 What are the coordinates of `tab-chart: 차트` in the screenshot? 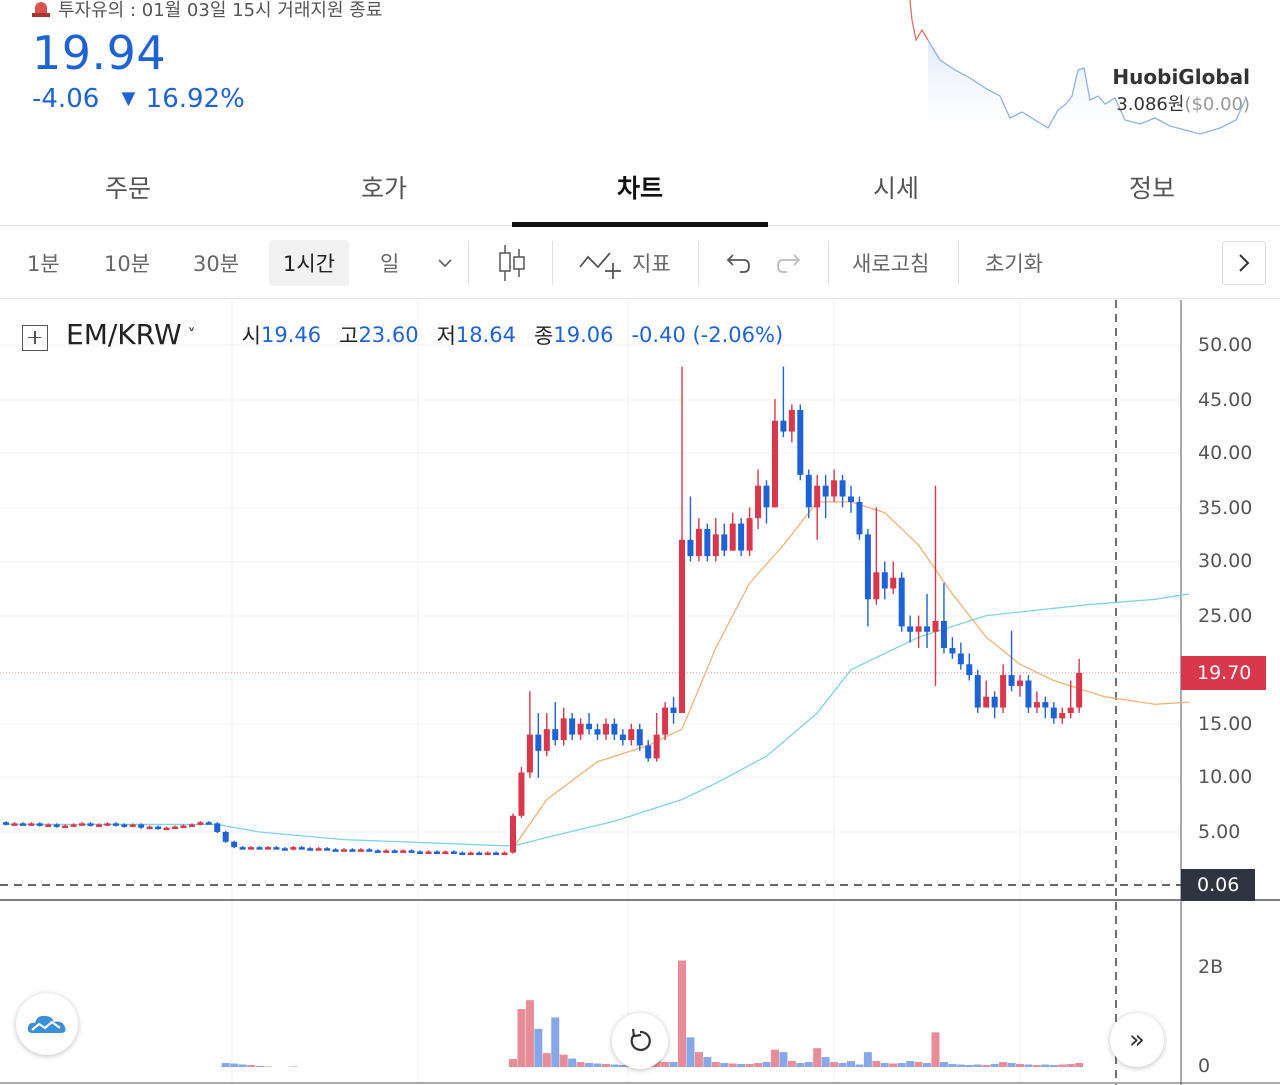 It's located at (640, 187).